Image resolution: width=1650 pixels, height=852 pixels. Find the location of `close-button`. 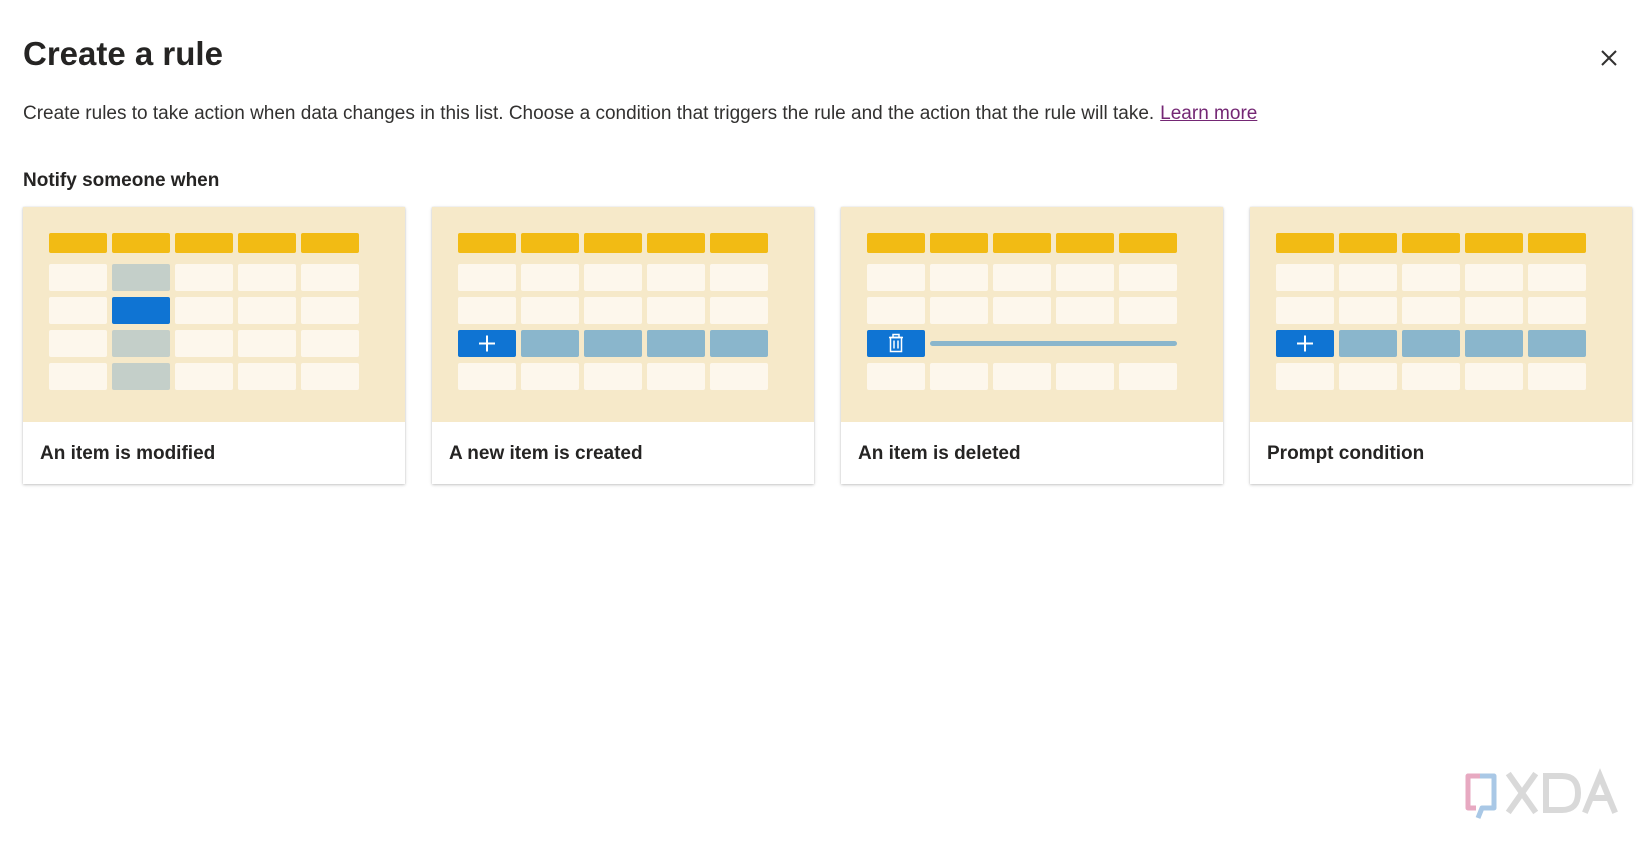

close-button is located at coordinates (1609, 58).